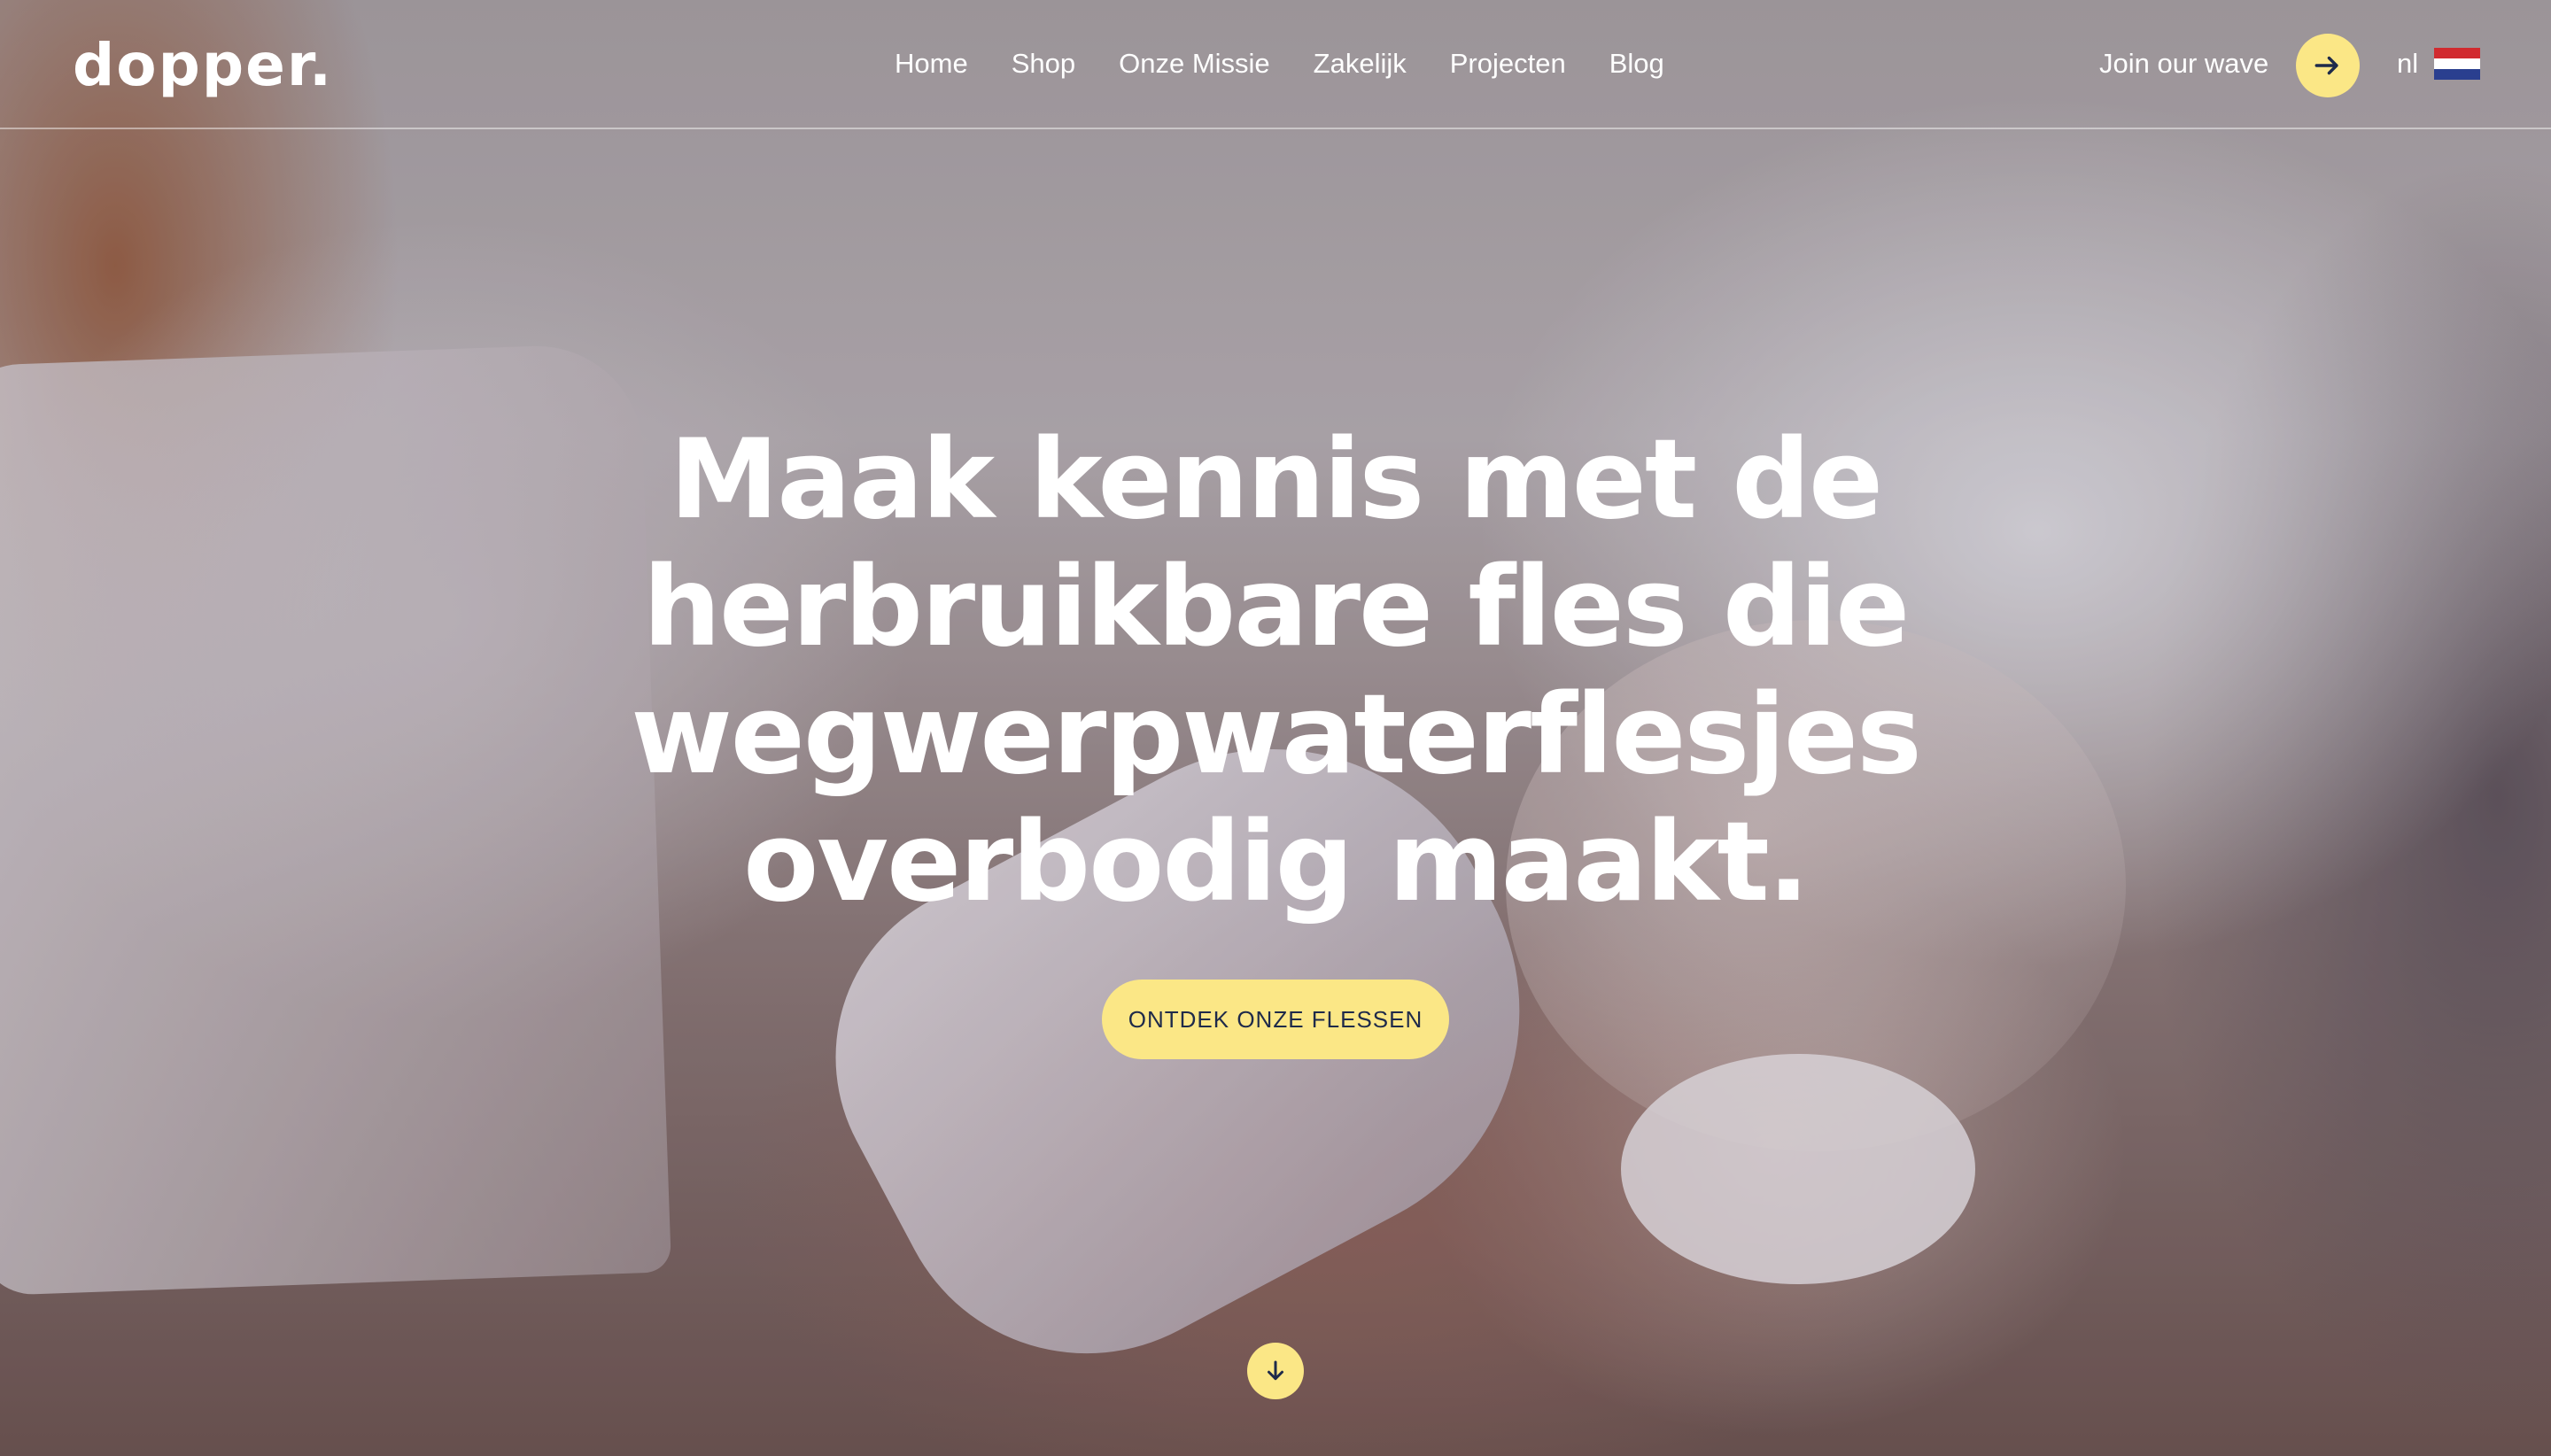 The height and width of the screenshot is (1456, 2551). Describe the element at coordinates (931, 64) in the screenshot. I see `nav-item-home: Home` at that location.